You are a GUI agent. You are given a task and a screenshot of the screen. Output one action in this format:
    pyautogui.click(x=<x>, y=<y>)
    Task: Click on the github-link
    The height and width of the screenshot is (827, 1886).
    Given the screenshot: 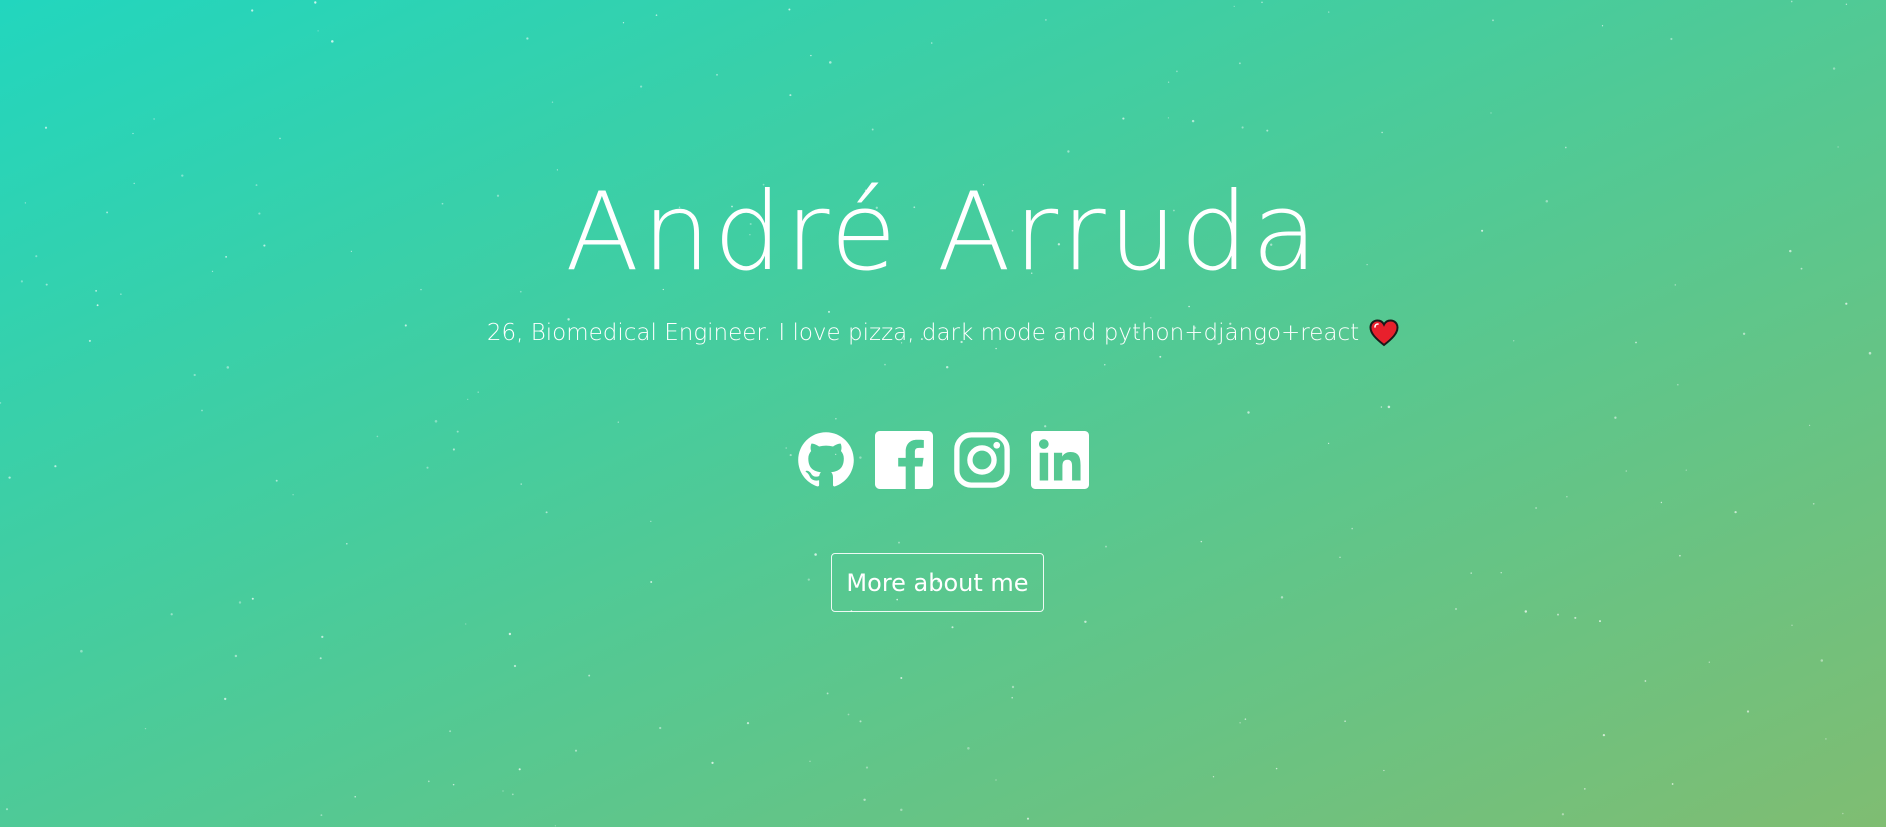 What is the action you would take?
    pyautogui.click(x=826, y=460)
    